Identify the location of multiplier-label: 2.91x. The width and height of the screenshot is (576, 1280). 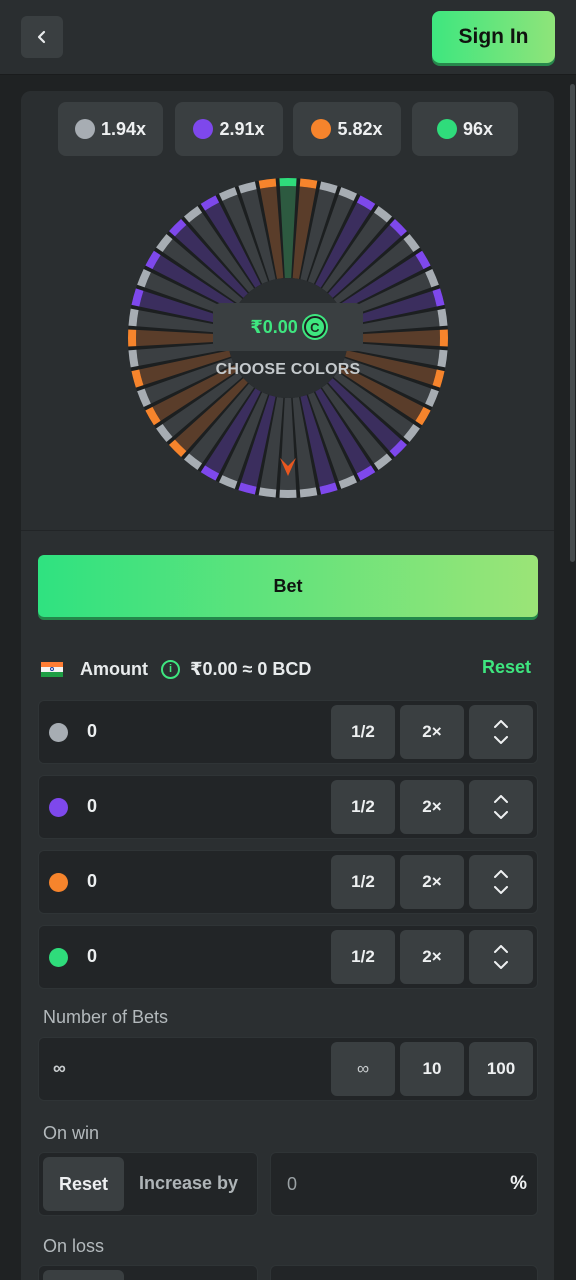
(242, 128).